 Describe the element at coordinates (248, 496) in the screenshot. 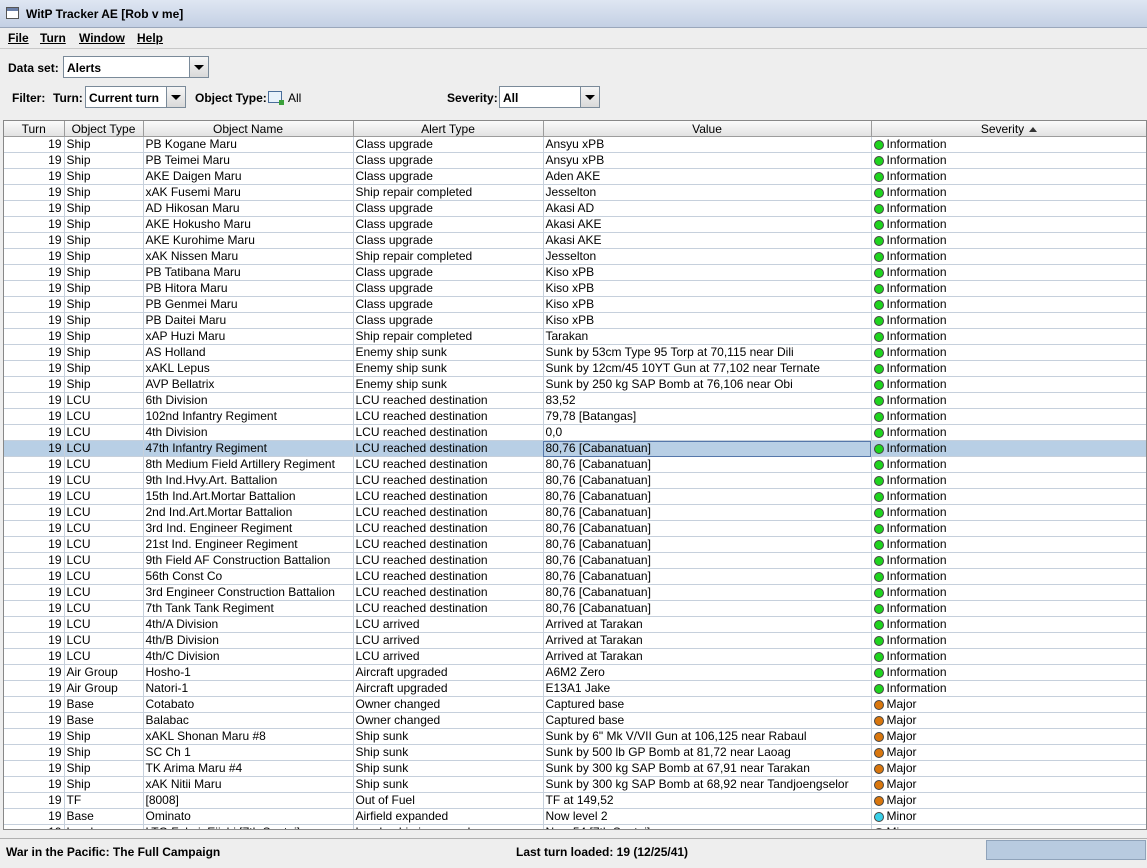

I see `cell-object-name: 15th Ind.Art.Mortar Battalion` at that location.